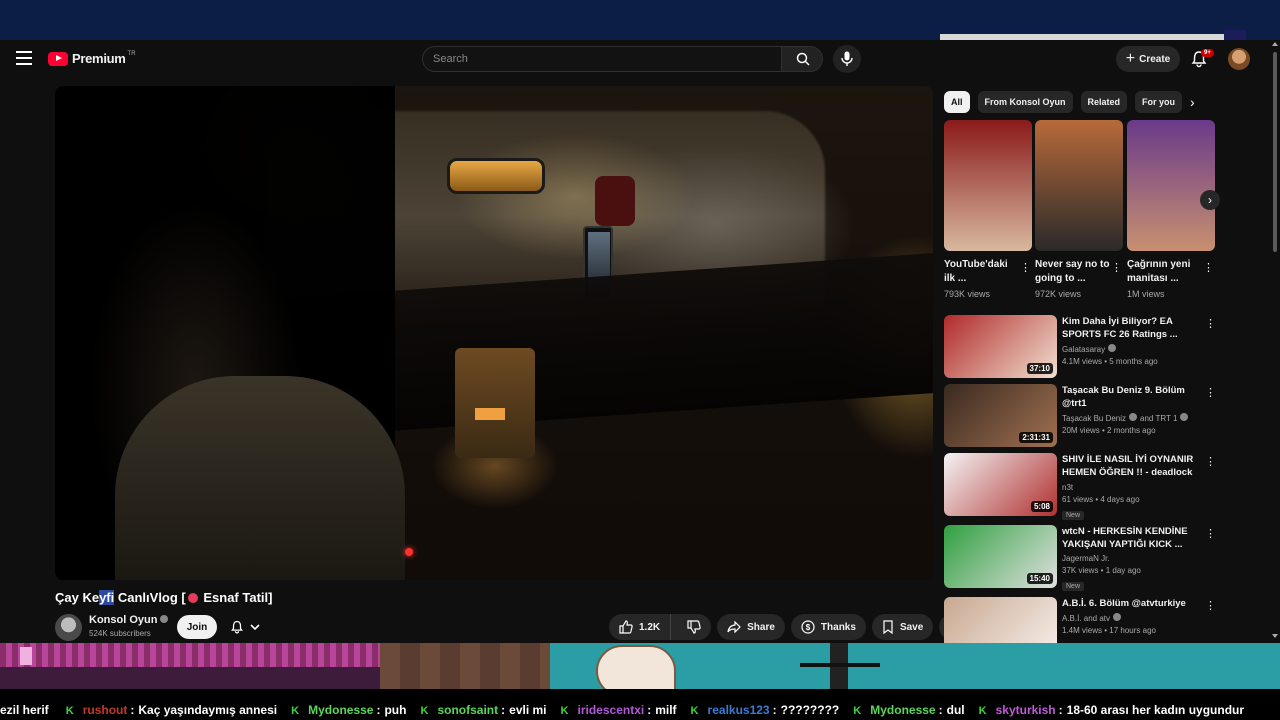 The image size is (1280, 720). I want to click on join-button: Join, so click(197, 627).